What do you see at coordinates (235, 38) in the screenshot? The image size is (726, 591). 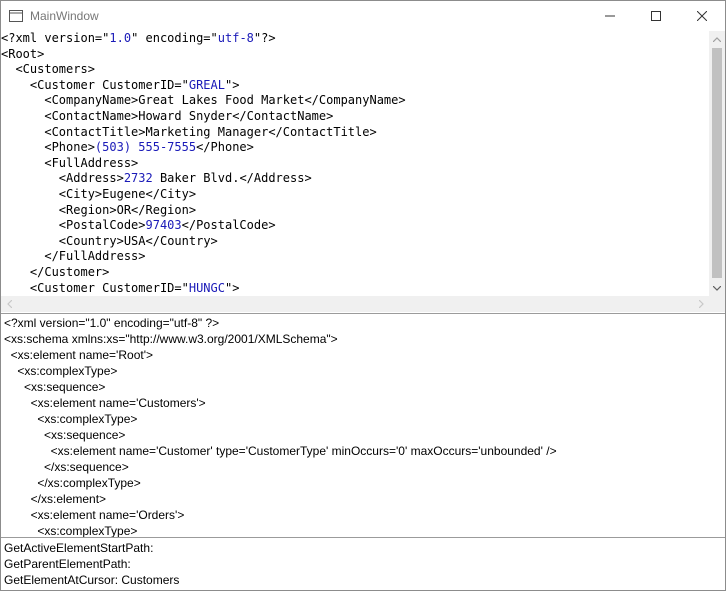 I see `xml-value: utf-8` at bounding box center [235, 38].